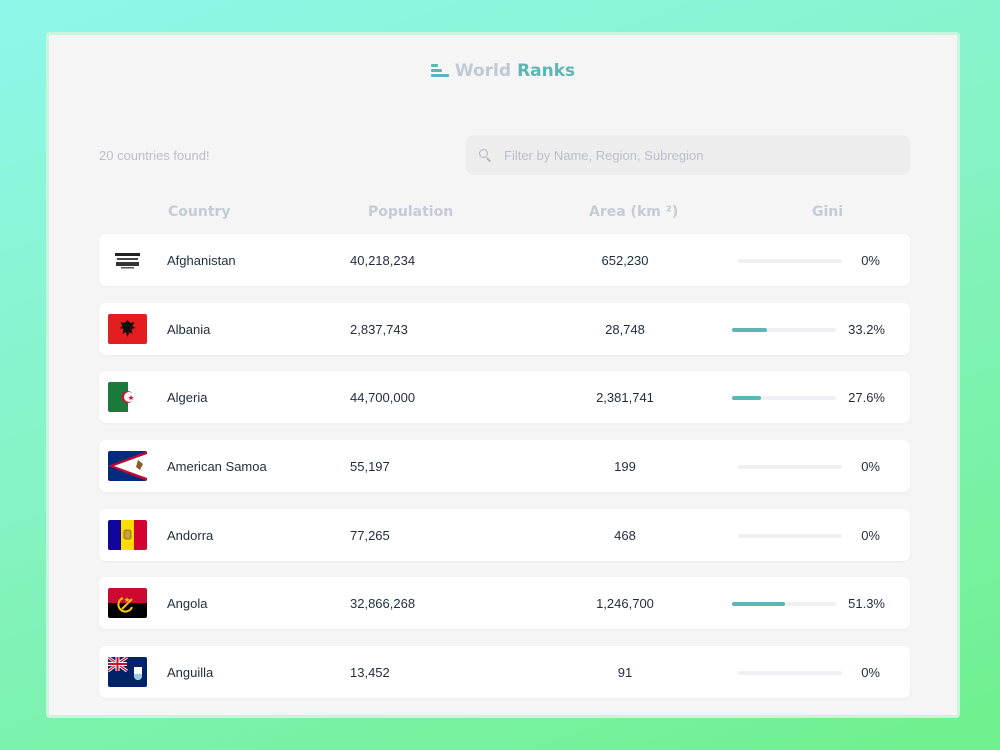  I want to click on country-name: Andorra, so click(190, 535).